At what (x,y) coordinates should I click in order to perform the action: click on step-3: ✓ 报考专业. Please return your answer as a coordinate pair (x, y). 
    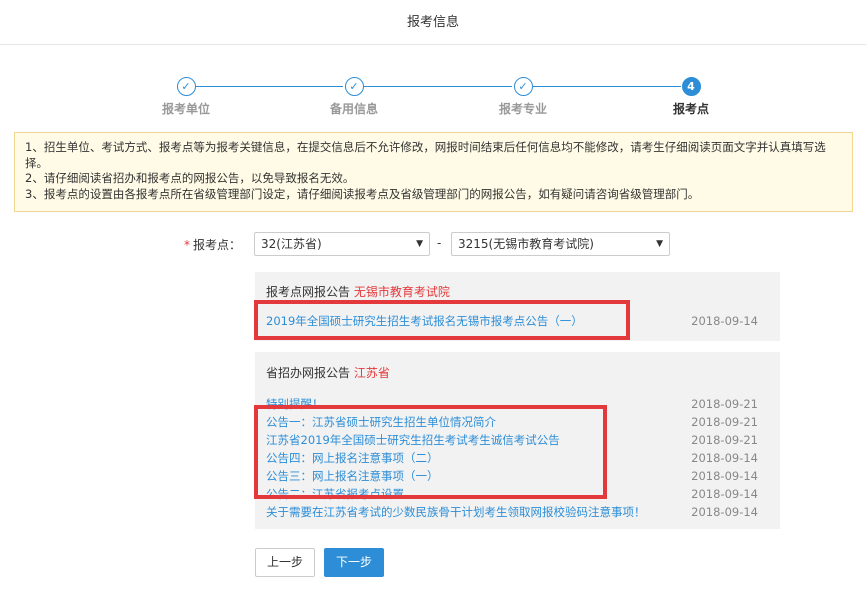
    Looking at the image, I should click on (523, 95).